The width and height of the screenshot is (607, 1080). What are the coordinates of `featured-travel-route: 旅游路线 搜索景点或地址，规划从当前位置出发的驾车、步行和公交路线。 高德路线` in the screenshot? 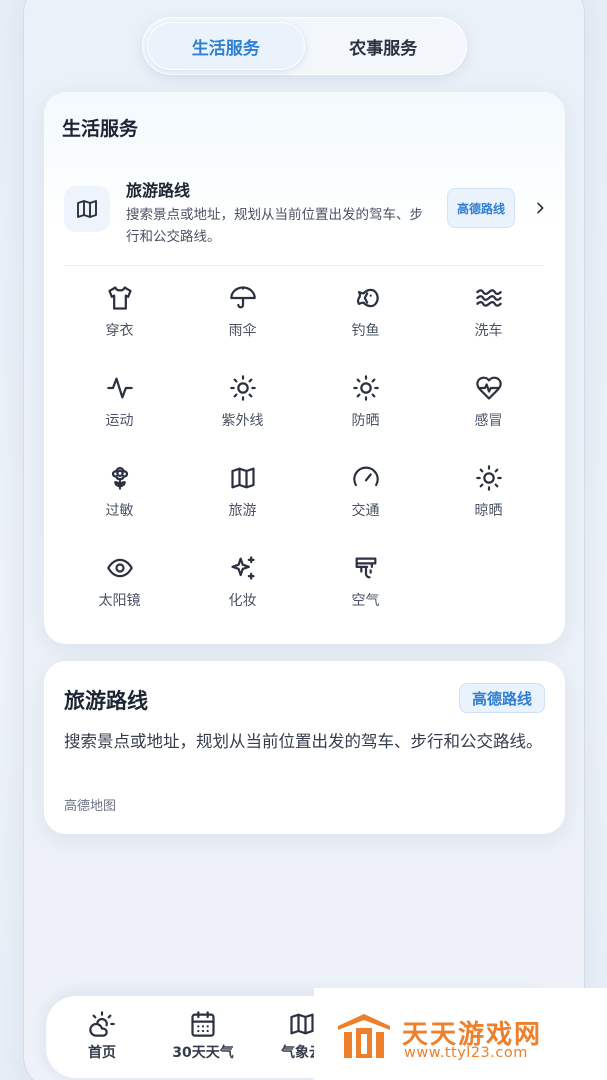 It's located at (305, 224).